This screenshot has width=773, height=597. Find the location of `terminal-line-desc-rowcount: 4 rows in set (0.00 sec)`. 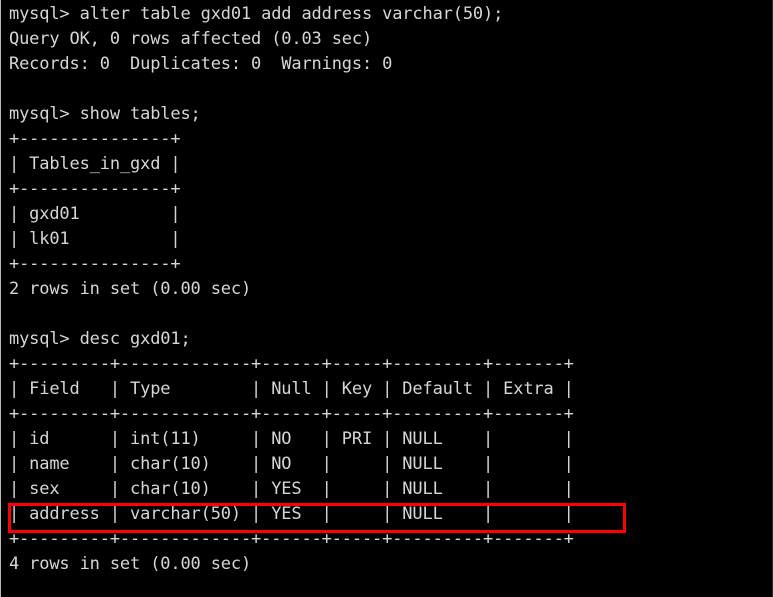

terminal-line-desc-rowcount: 4 rows in set (0.00 sec) is located at coordinates (130, 564).